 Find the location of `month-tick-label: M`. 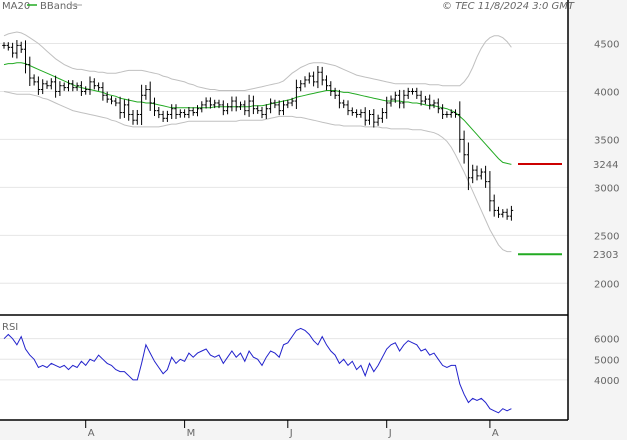

month-tick-label: M is located at coordinates (191, 433).